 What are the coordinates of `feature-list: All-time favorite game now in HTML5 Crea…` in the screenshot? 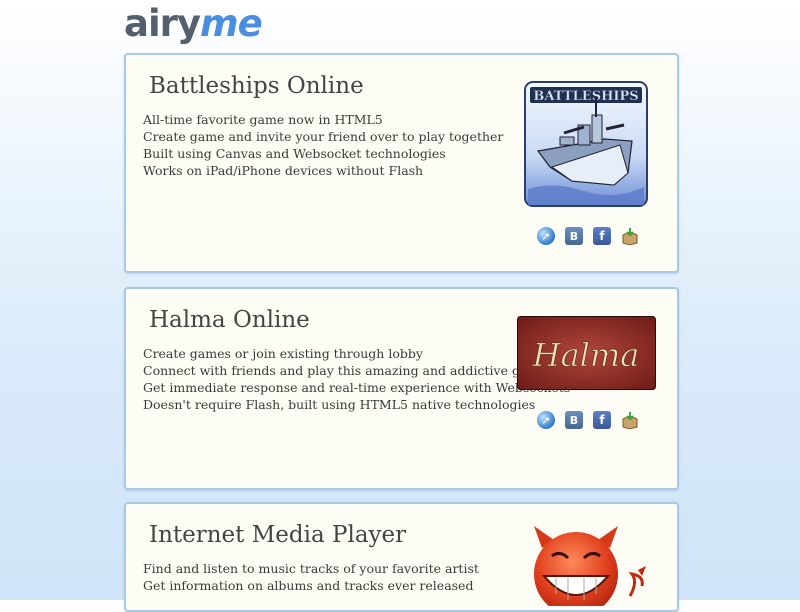 It's located at (323, 145).